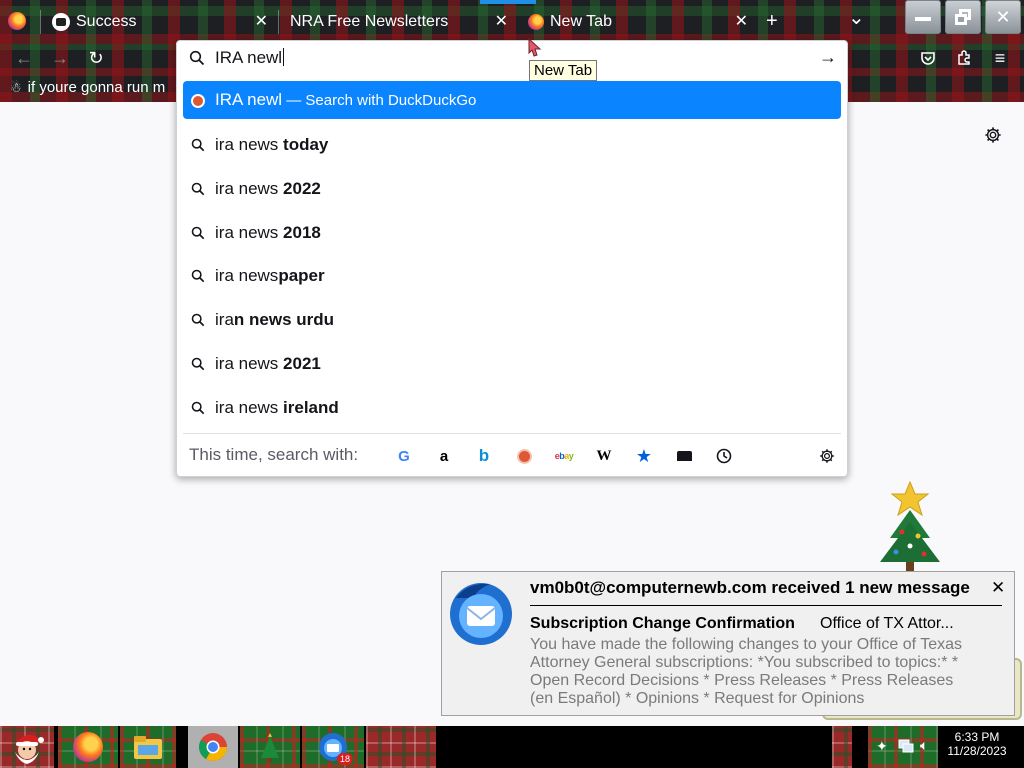 This screenshot has height=768, width=1024. What do you see at coordinates (772, 21) in the screenshot?
I see `new-tab-button: +` at bounding box center [772, 21].